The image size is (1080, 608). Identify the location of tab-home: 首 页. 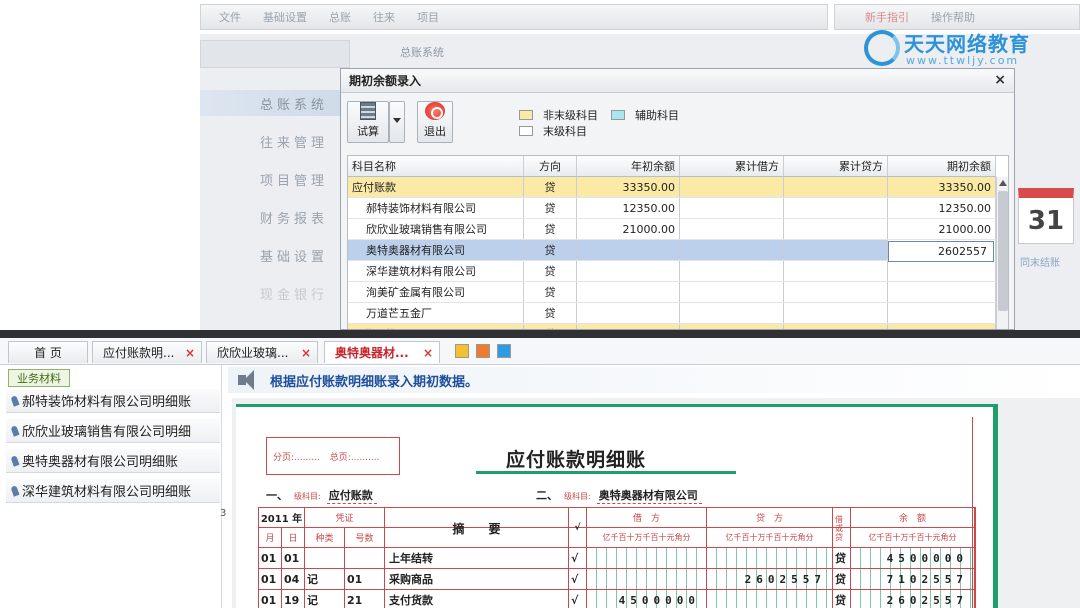
(48, 352).